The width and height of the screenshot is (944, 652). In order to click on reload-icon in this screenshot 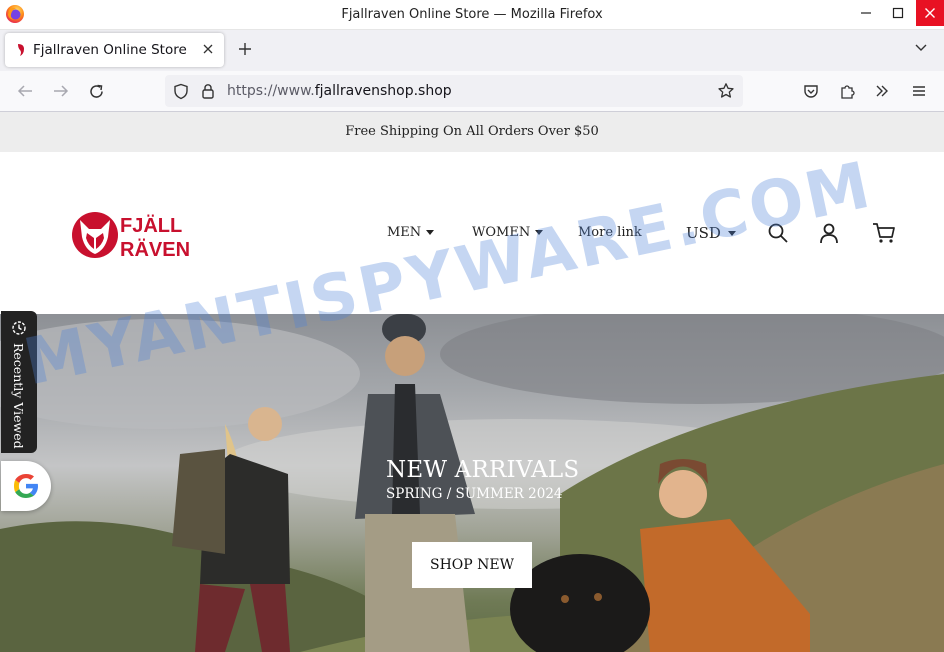, I will do `click(96, 91)`.